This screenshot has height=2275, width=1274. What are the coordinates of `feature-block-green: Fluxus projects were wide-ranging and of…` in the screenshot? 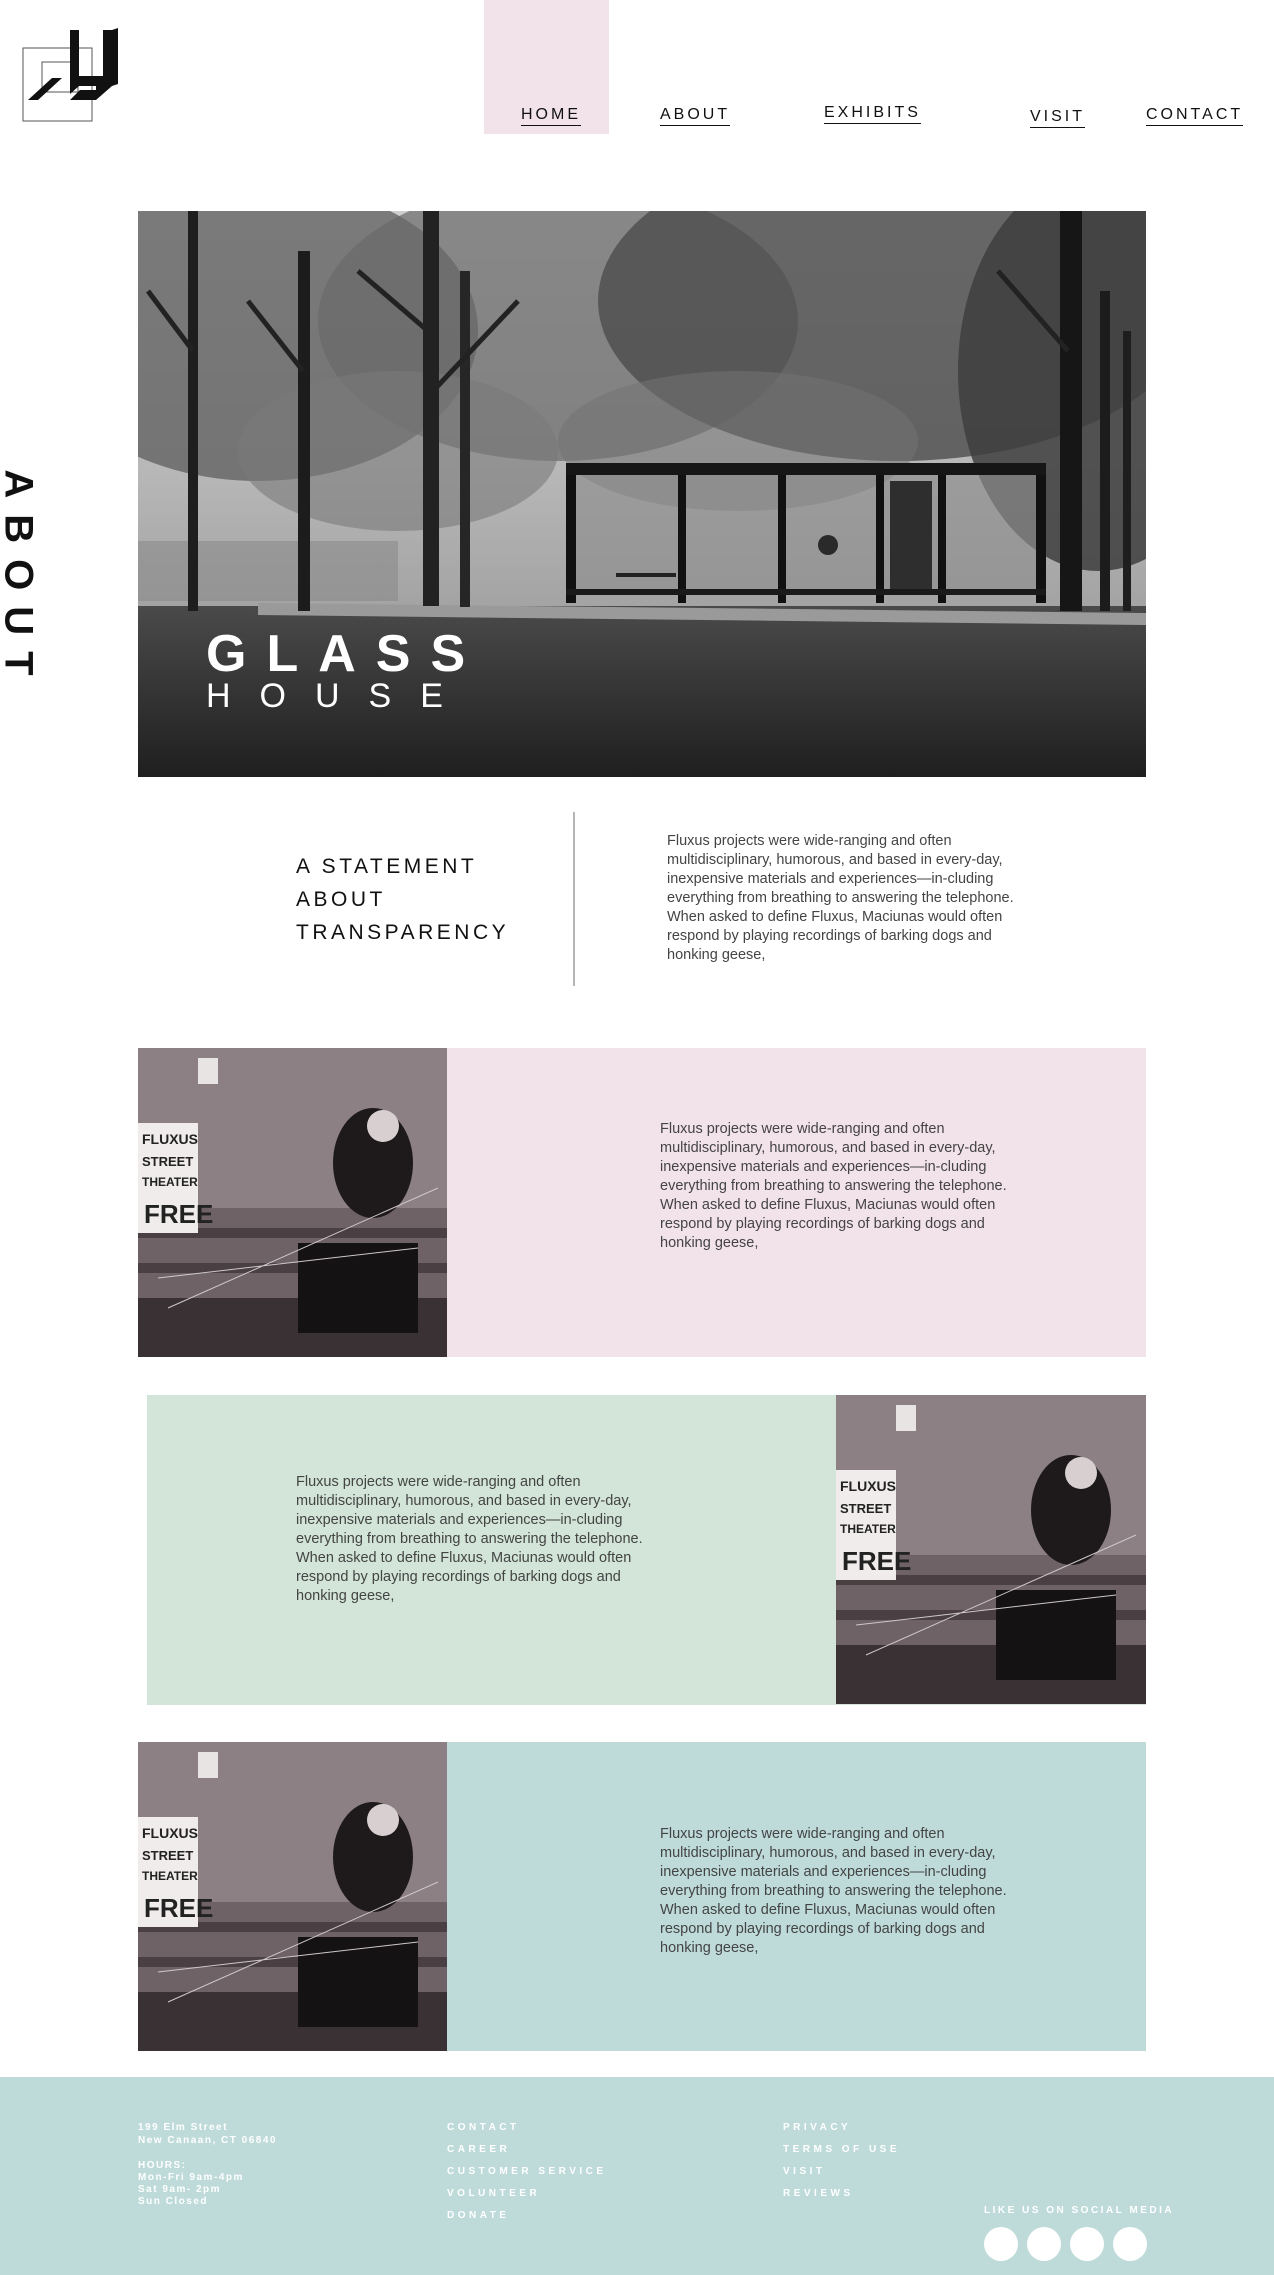 It's located at (646, 1550).